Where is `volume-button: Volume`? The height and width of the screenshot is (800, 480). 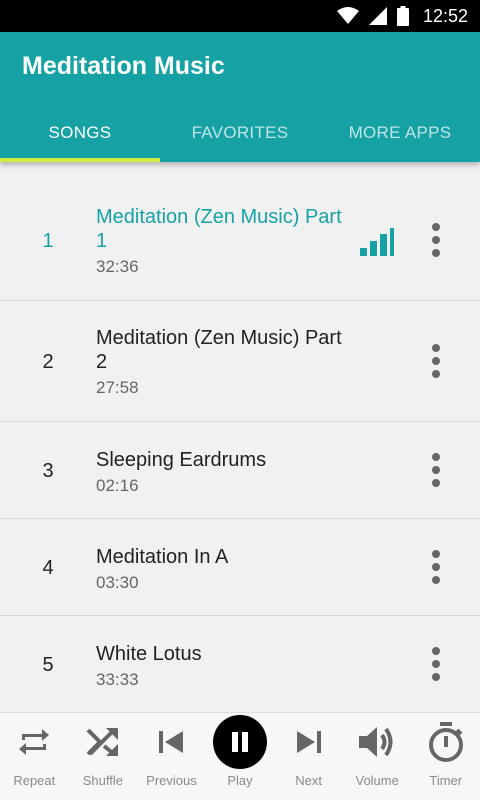 volume-button: Volume is located at coordinates (377, 756).